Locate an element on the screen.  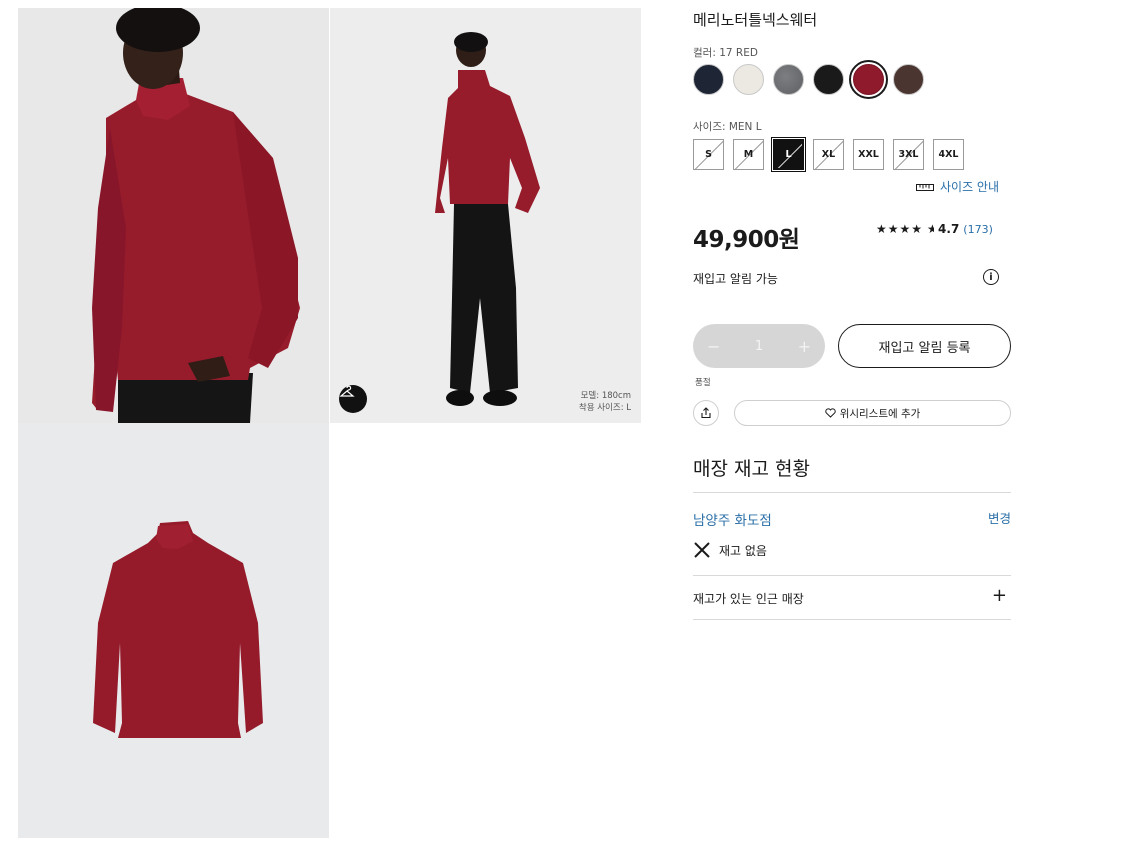
color-swatch-navy is located at coordinates (708, 79).